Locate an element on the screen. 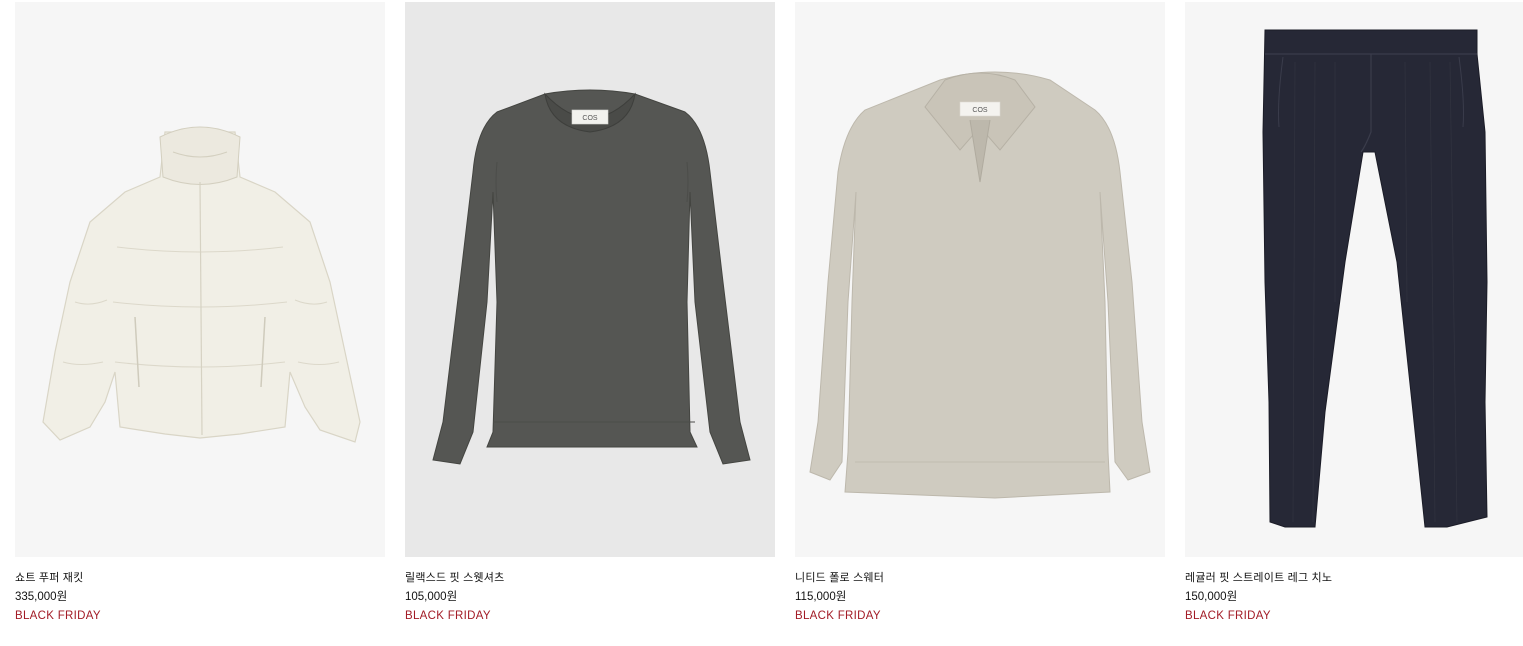  knit-polo-sweater-icon: COS is located at coordinates (980, 285).